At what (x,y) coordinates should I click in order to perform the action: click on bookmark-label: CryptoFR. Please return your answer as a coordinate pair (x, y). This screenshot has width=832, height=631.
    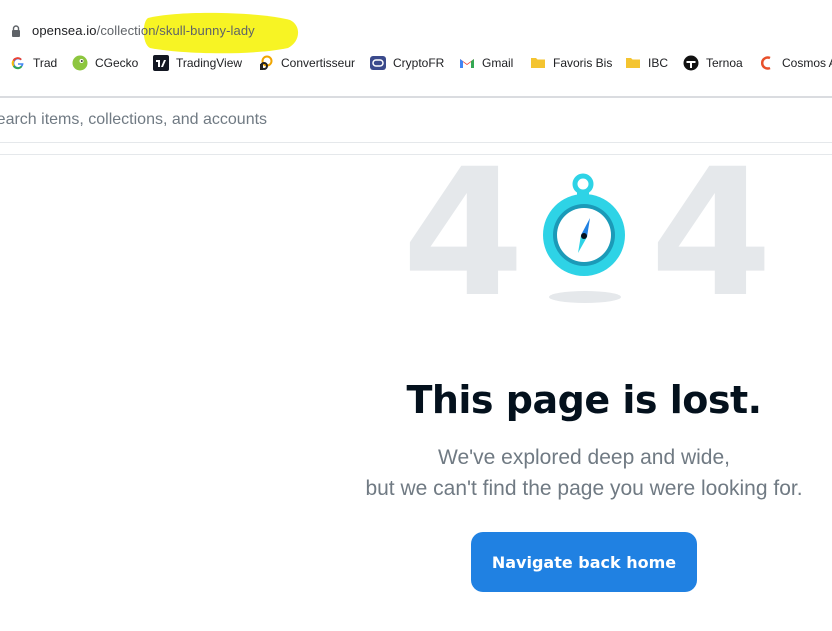
    Looking at the image, I should click on (419, 63).